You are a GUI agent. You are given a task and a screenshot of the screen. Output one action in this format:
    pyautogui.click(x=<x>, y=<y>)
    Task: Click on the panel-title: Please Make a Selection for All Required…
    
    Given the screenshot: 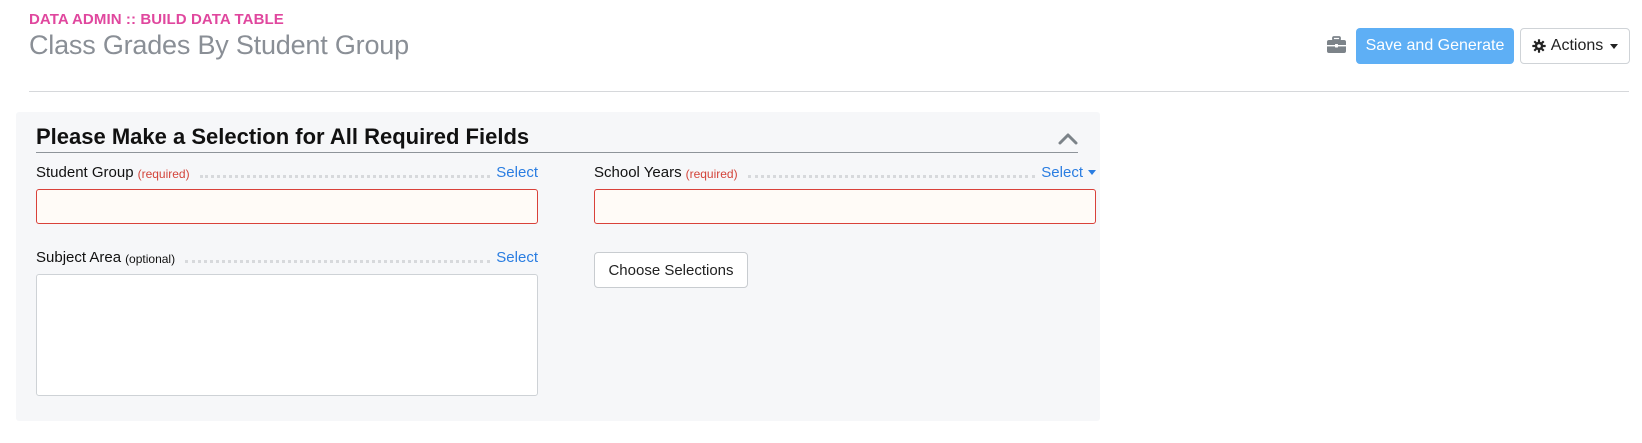 What is the action you would take?
    pyautogui.click(x=283, y=136)
    